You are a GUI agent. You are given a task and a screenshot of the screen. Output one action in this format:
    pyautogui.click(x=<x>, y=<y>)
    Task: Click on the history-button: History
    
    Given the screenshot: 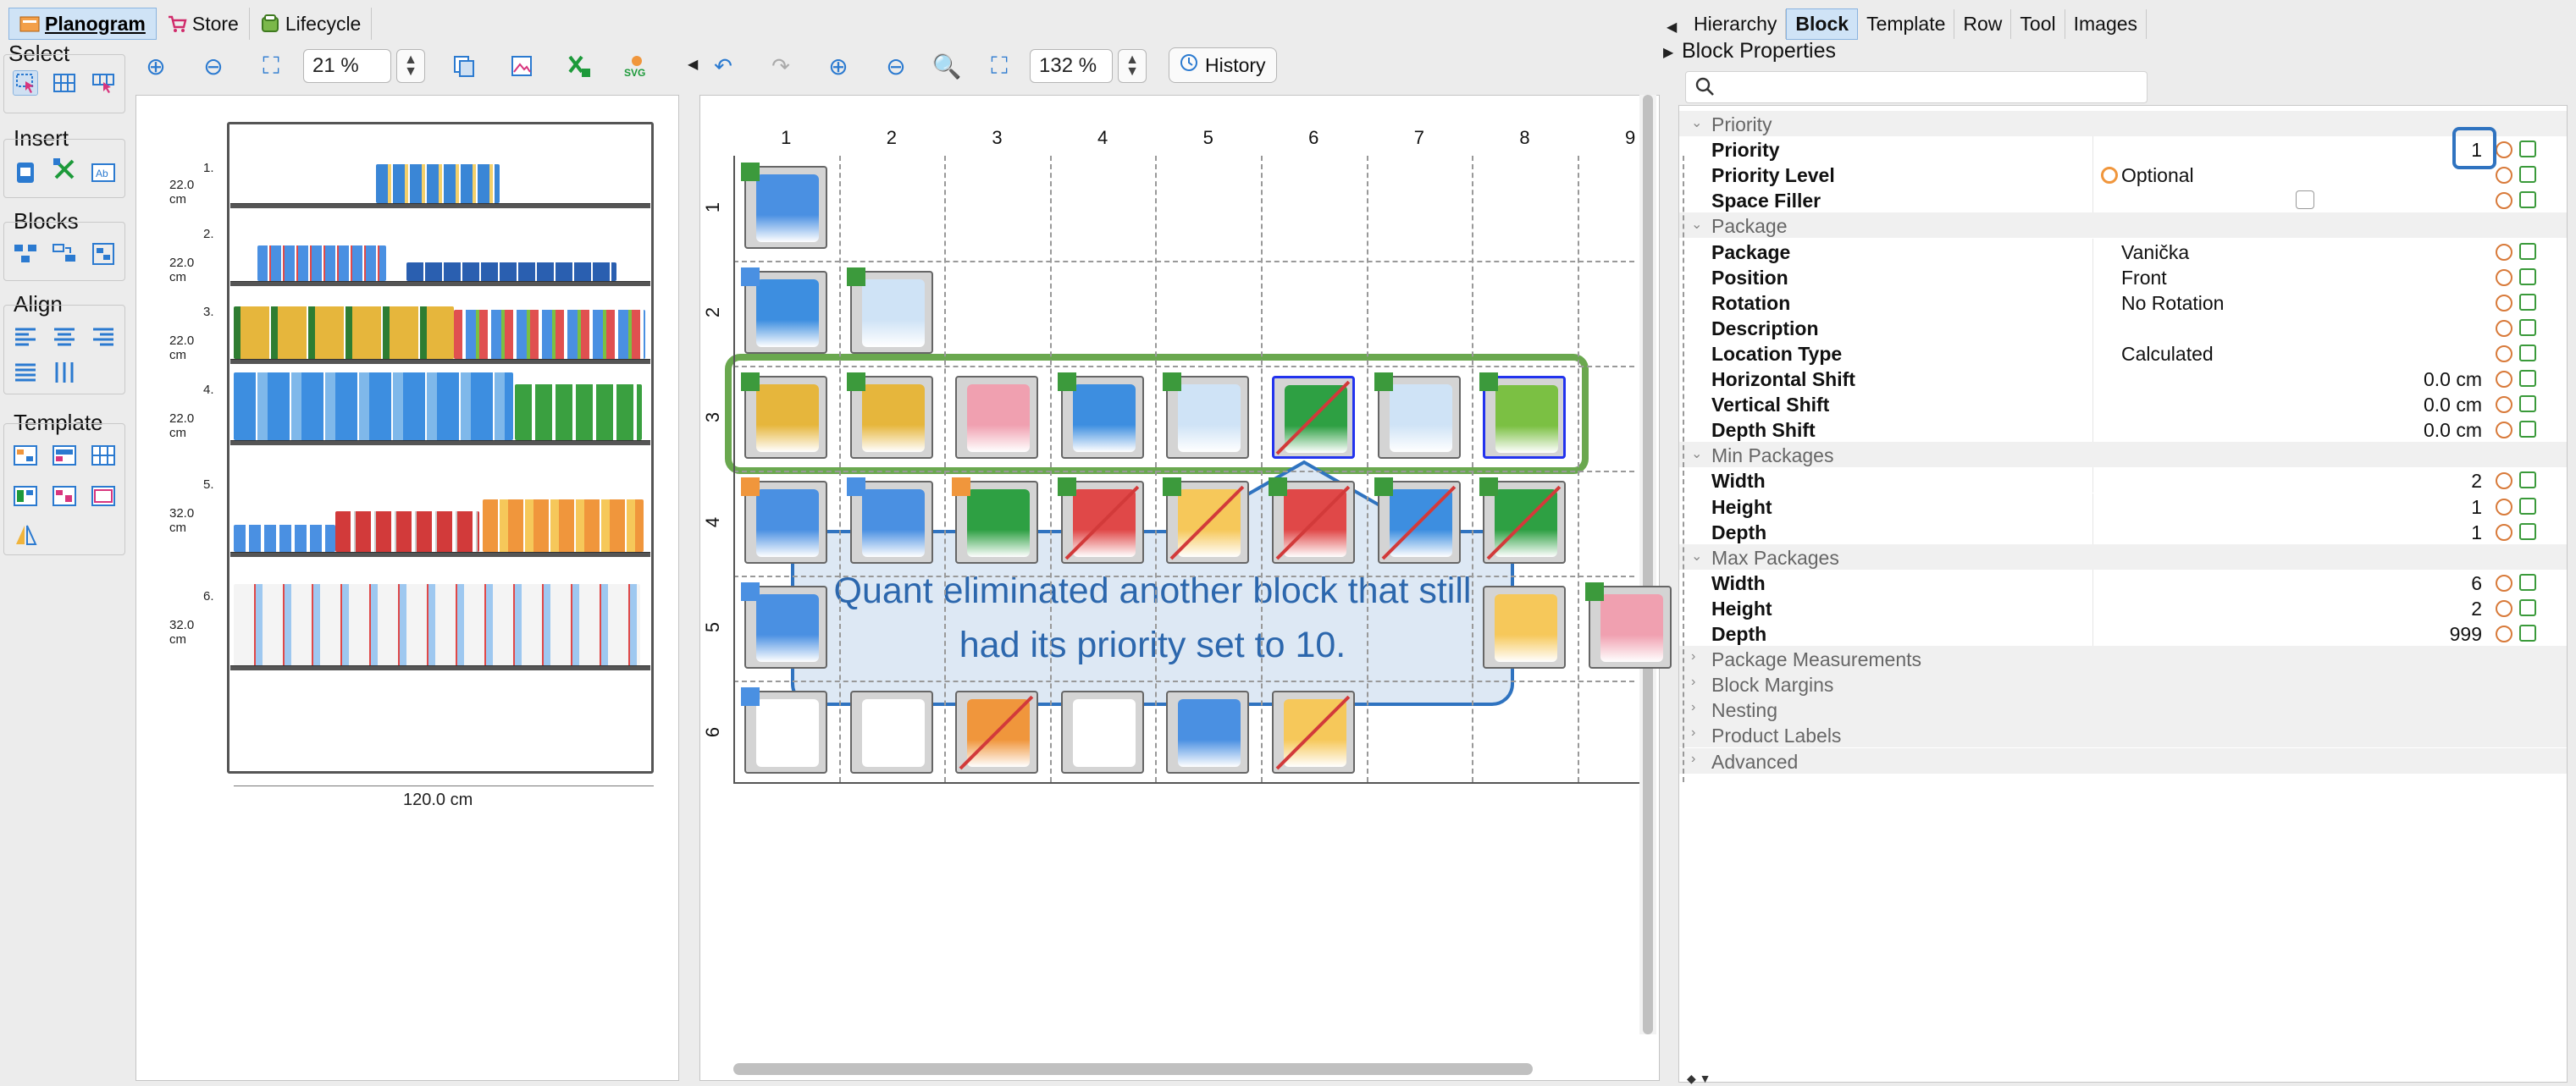 What is the action you would take?
    pyautogui.click(x=1223, y=65)
    